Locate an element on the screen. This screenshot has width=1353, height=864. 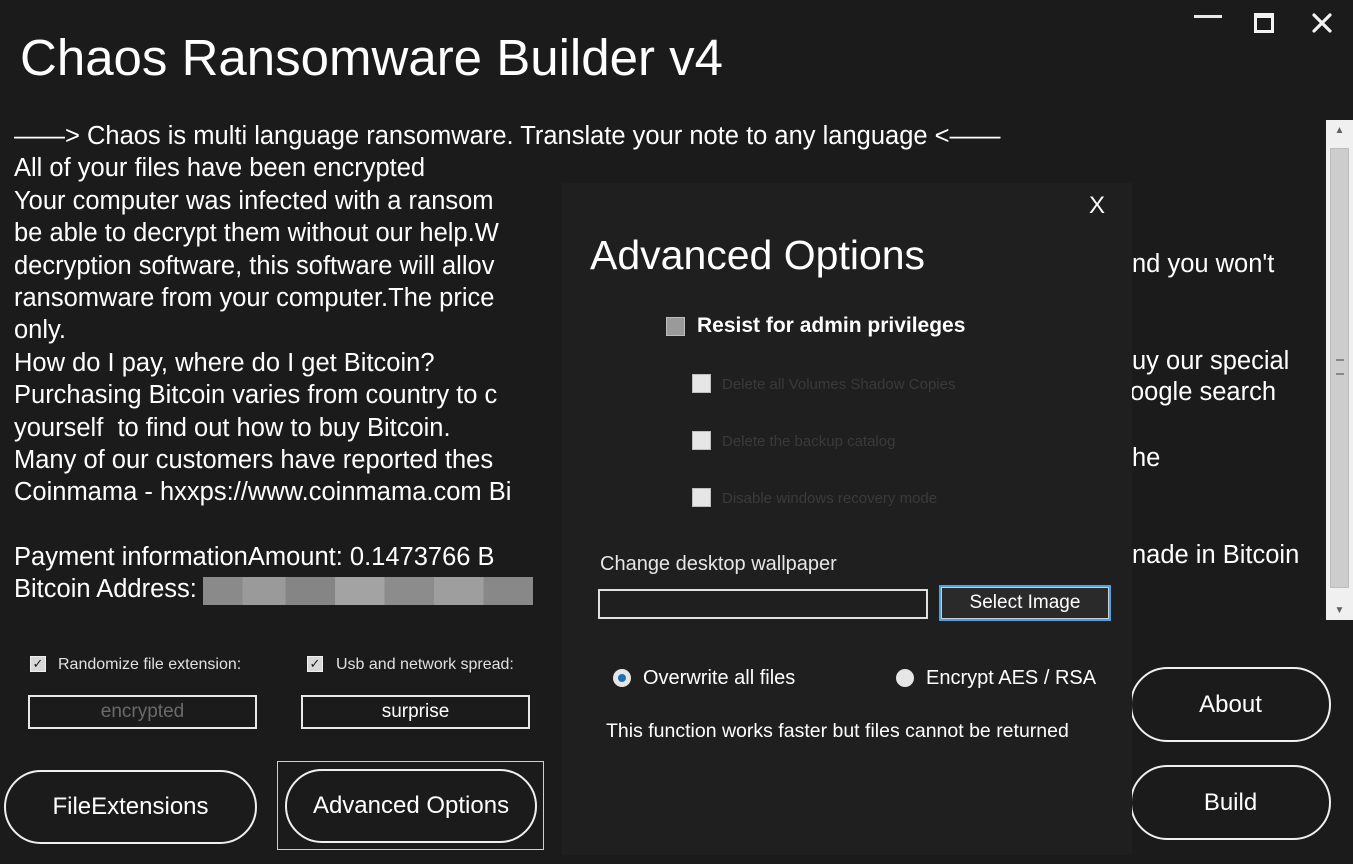
close-button is located at coordinates (1322, 23).